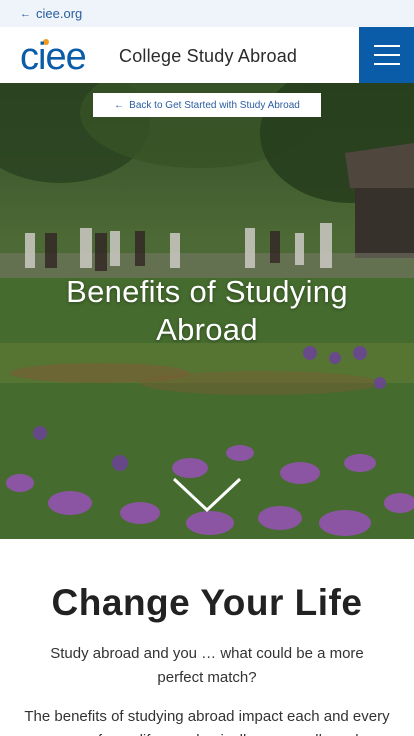 The height and width of the screenshot is (736, 414). What do you see at coordinates (207, 495) in the screenshot?
I see `chevron-down-icon` at bounding box center [207, 495].